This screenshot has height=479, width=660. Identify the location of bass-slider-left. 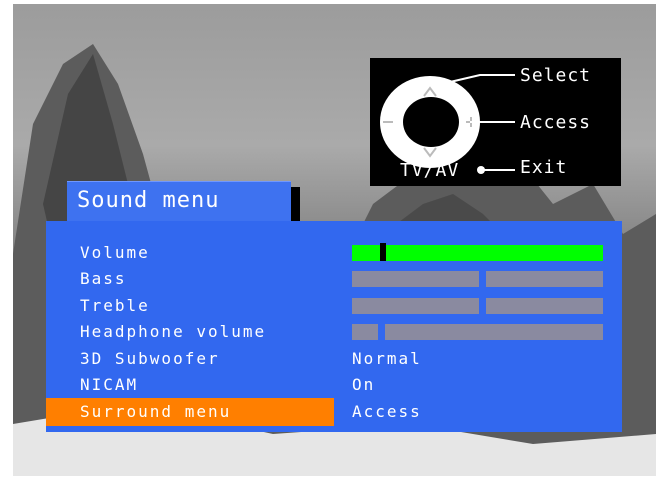
(415, 279).